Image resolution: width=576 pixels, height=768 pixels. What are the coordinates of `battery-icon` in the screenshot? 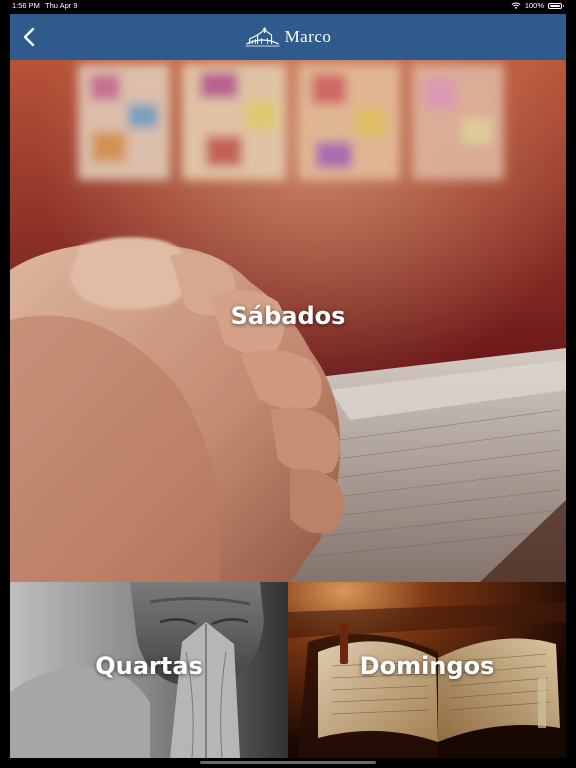 It's located at (556, 6).